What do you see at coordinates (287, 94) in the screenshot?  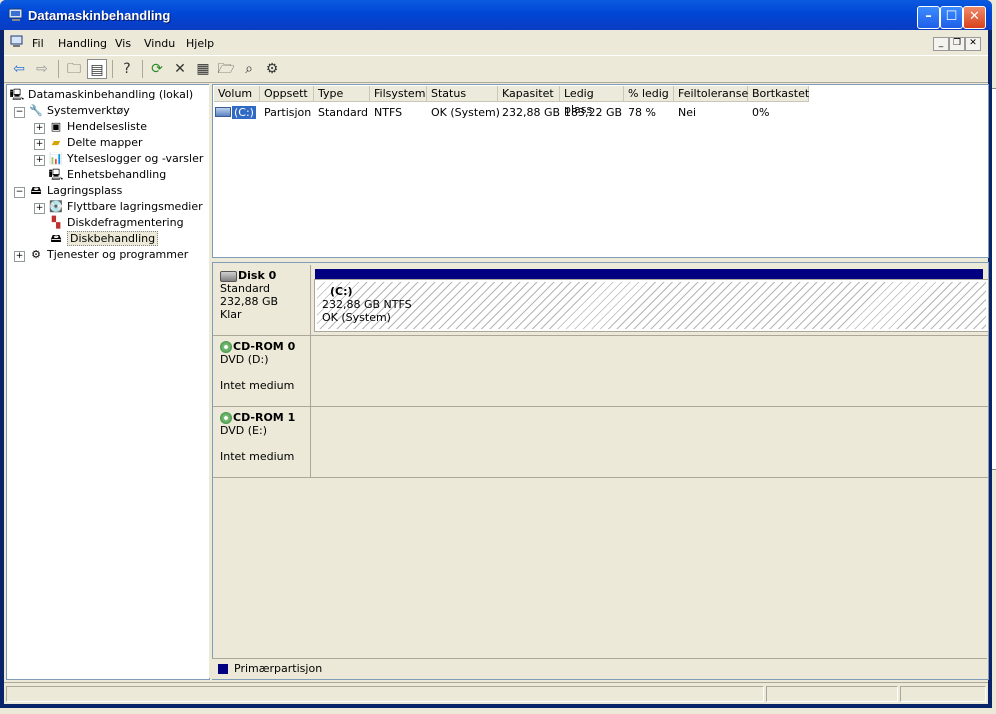 I see `column-header-oppsett: Oppsett` at bounding box center [287, 94].